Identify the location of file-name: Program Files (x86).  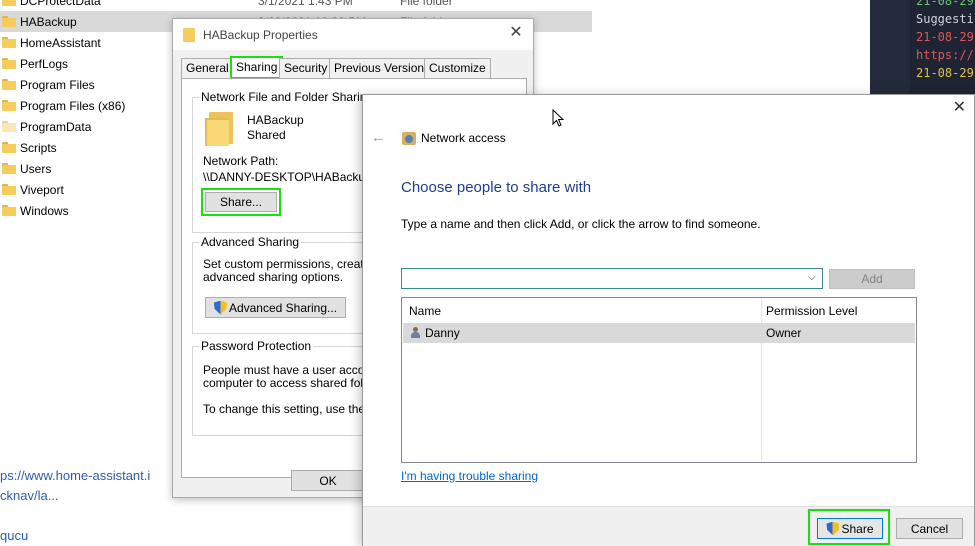
(73, 105).